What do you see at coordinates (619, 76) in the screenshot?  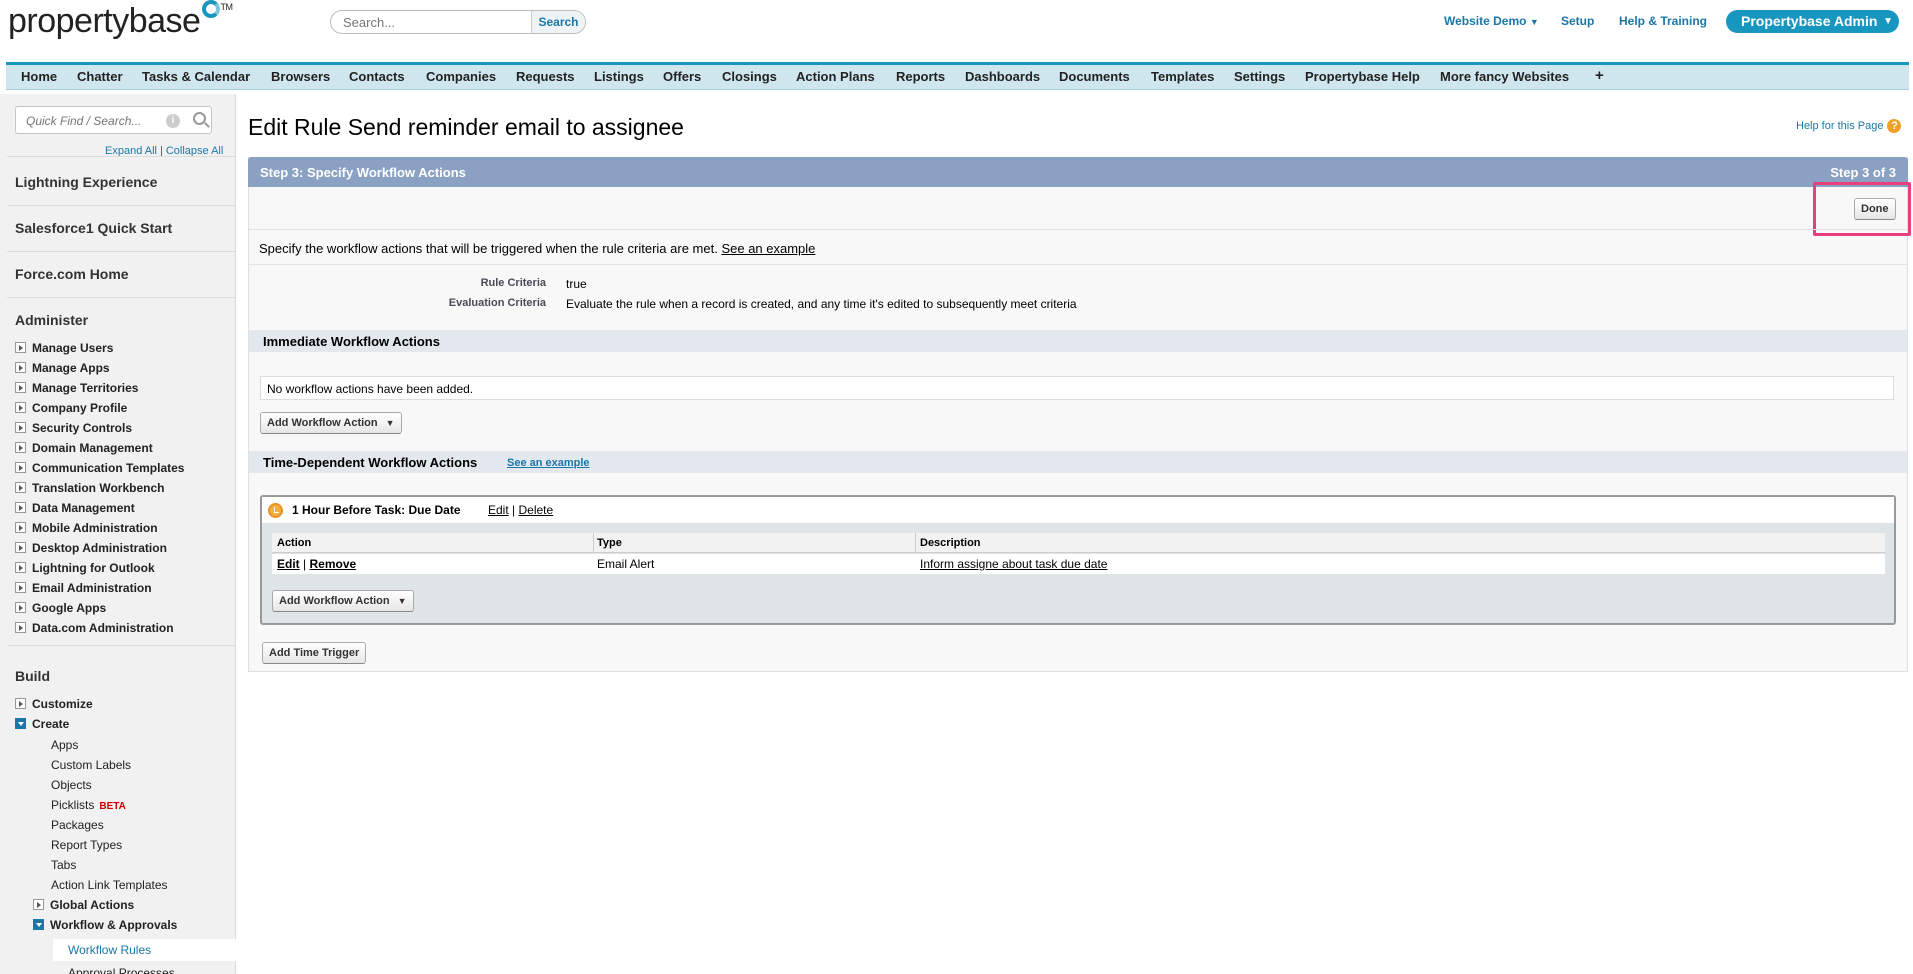 I see `tab-listings: Listings` at bounding box center [619, 76].